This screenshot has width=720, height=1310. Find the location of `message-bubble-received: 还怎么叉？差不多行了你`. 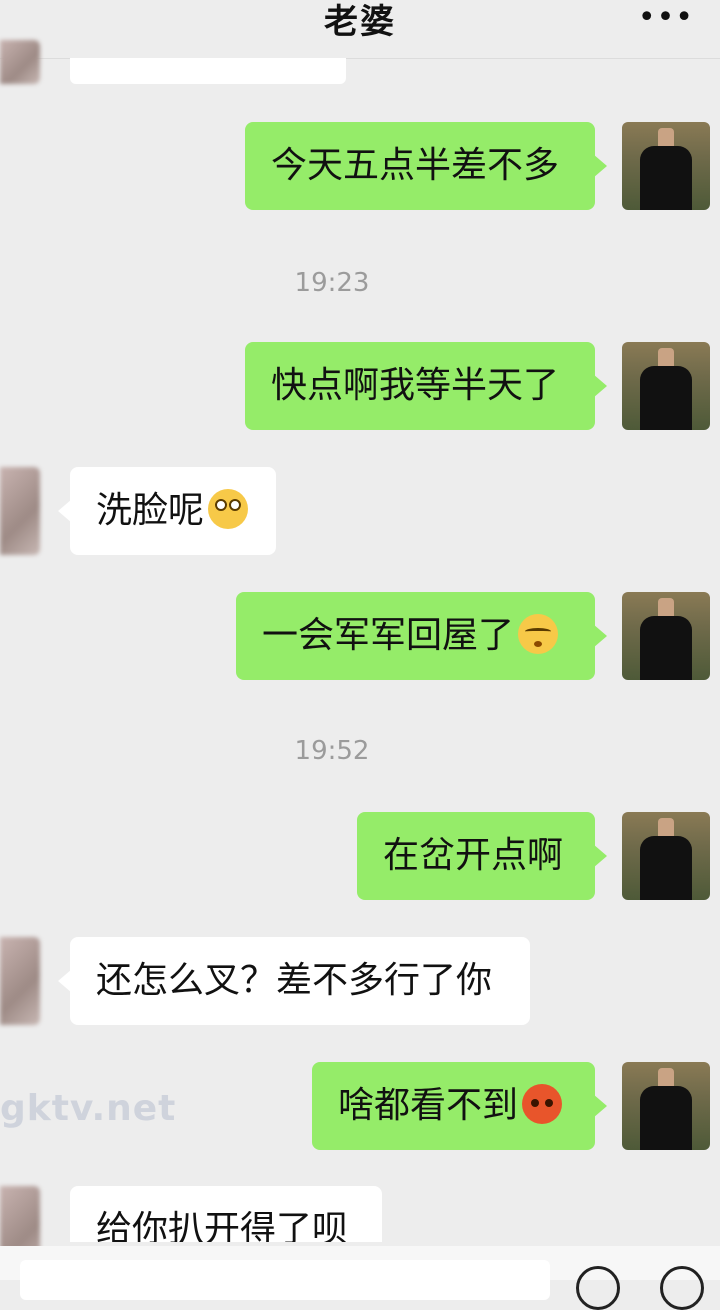

message-bubble-received: 还怎么叉？差不多行了你 is located at coordinates (294, 981).